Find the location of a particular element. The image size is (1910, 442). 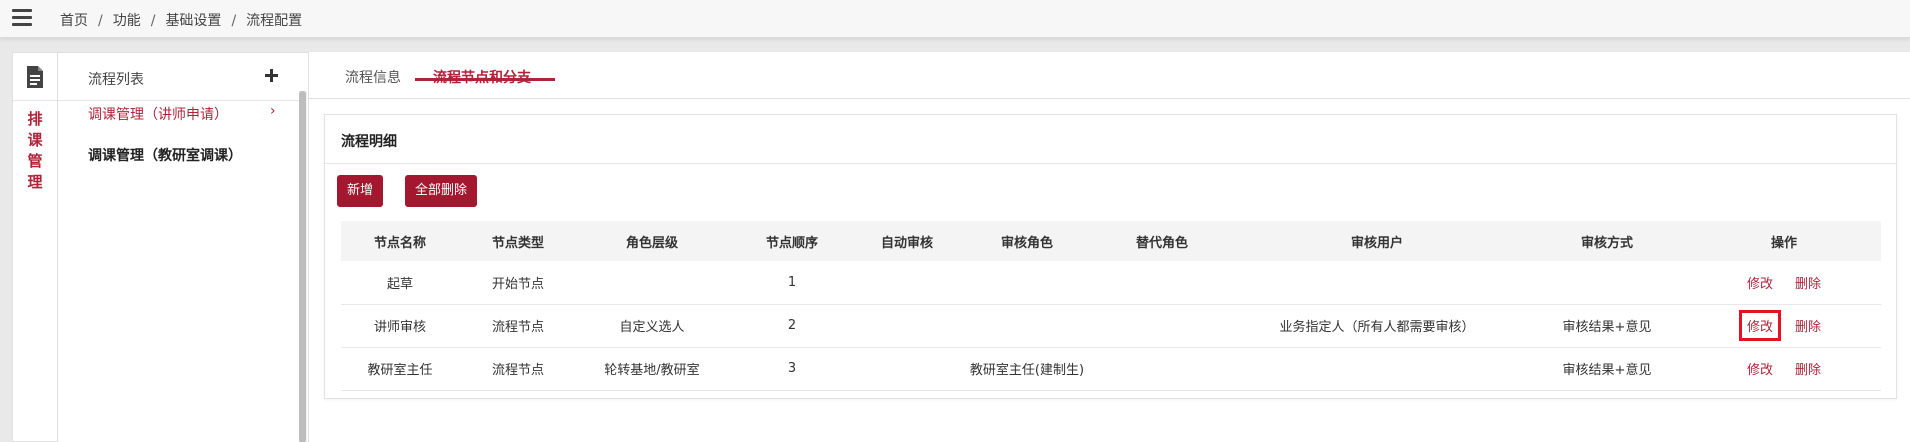

col-auto-review: 自动审核 is located at coordinates (907, 241).